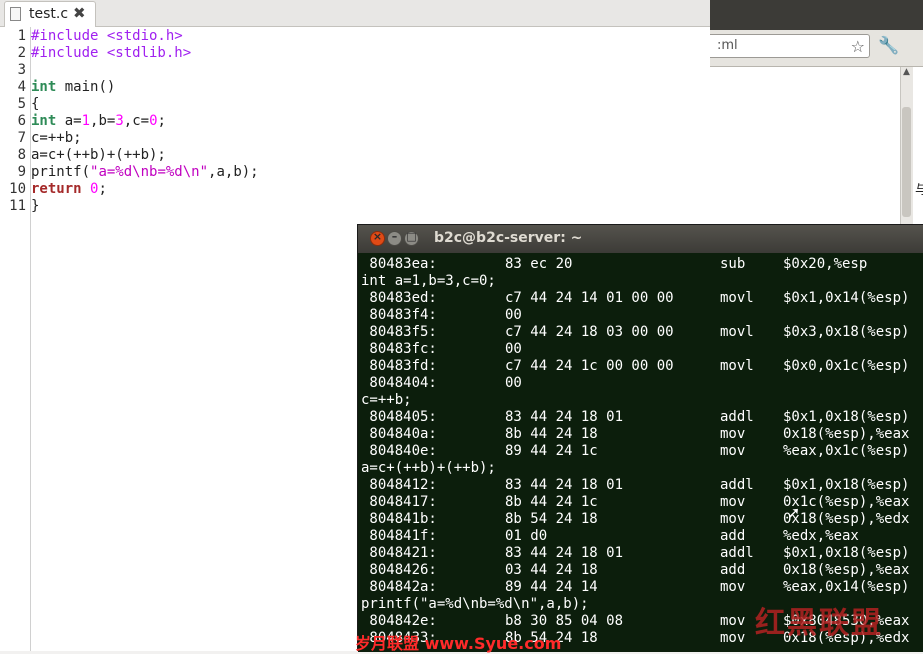 The image size is (923, 654). I want to click on disasm-address: 804841f:, so click(399, 536).